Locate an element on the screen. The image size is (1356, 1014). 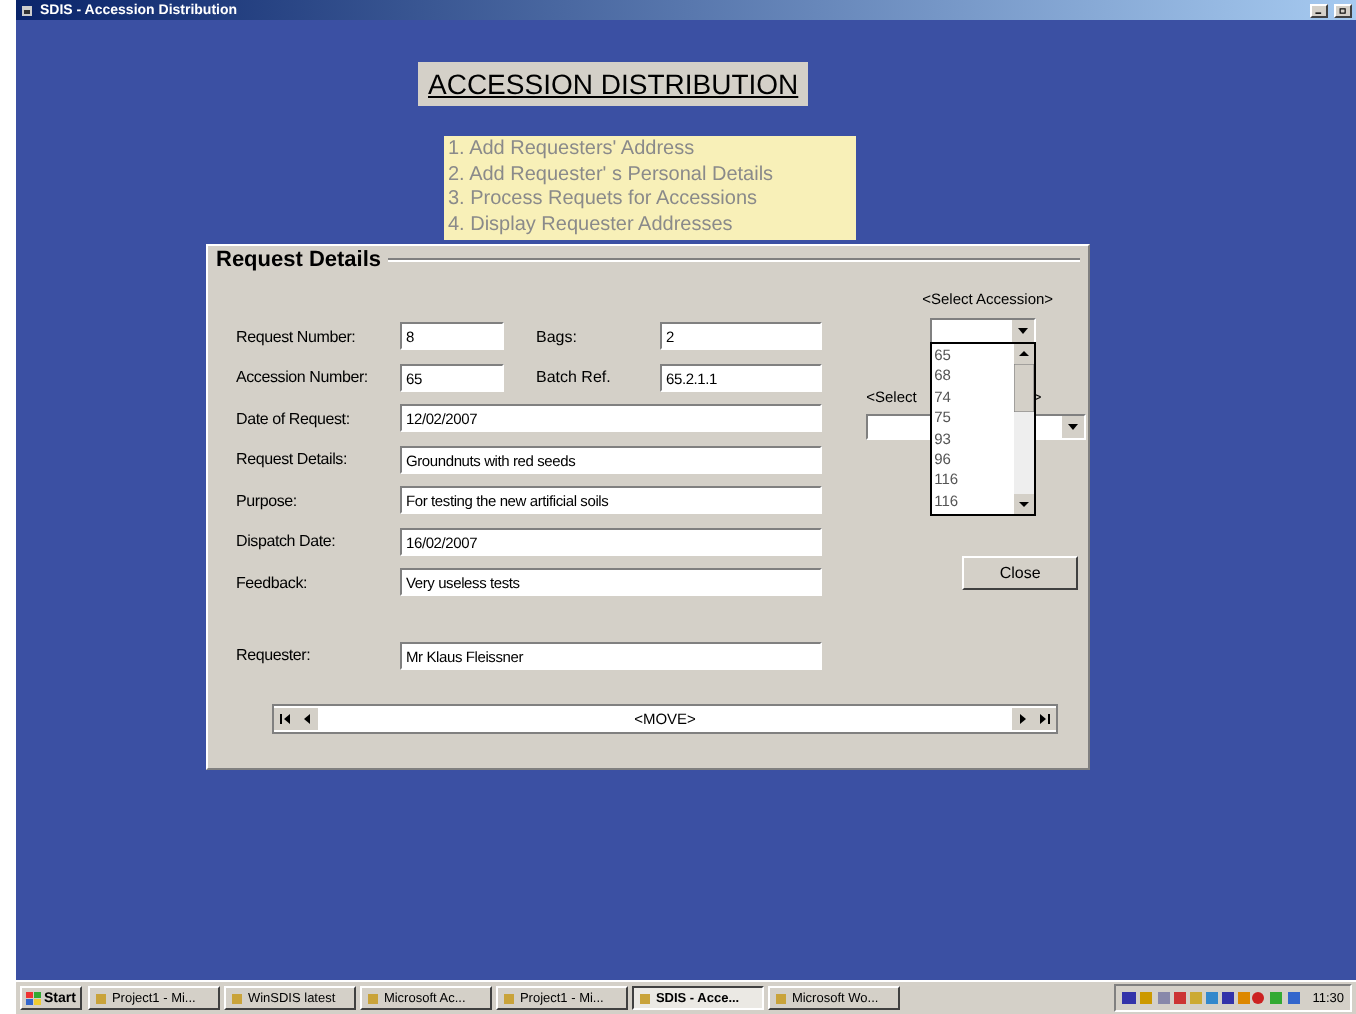
field-label: Purpose: is located at coordinates (267, 500).